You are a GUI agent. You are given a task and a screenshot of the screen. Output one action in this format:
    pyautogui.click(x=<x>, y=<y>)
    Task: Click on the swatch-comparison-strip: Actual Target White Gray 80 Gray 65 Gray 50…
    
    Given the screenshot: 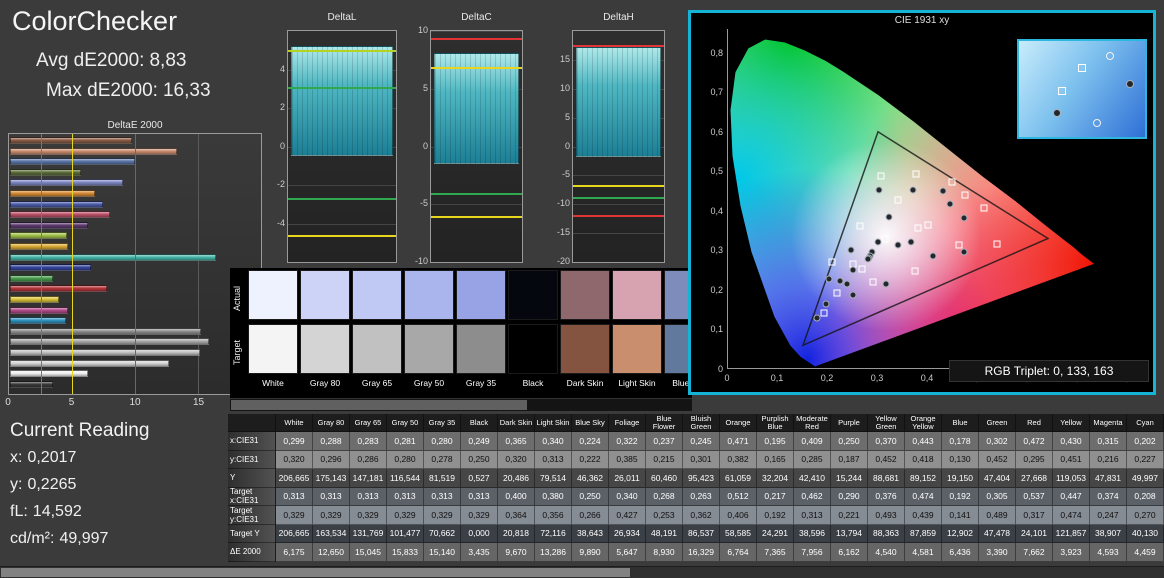 What is the action you would take?
    pyautogui.click(x=461, y=339)
    